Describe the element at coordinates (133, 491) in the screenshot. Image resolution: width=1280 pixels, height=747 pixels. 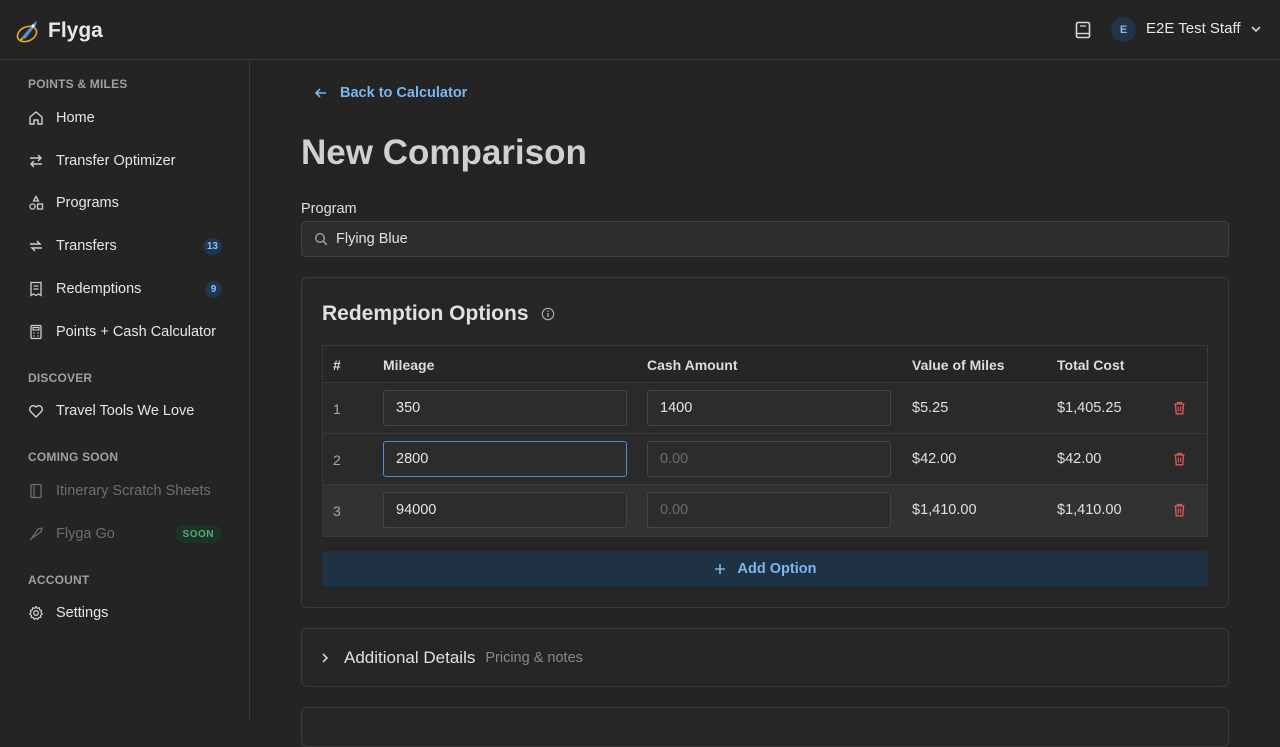
I see `sidebar-item-label: Itinerary Scratch Sheets` at that location.